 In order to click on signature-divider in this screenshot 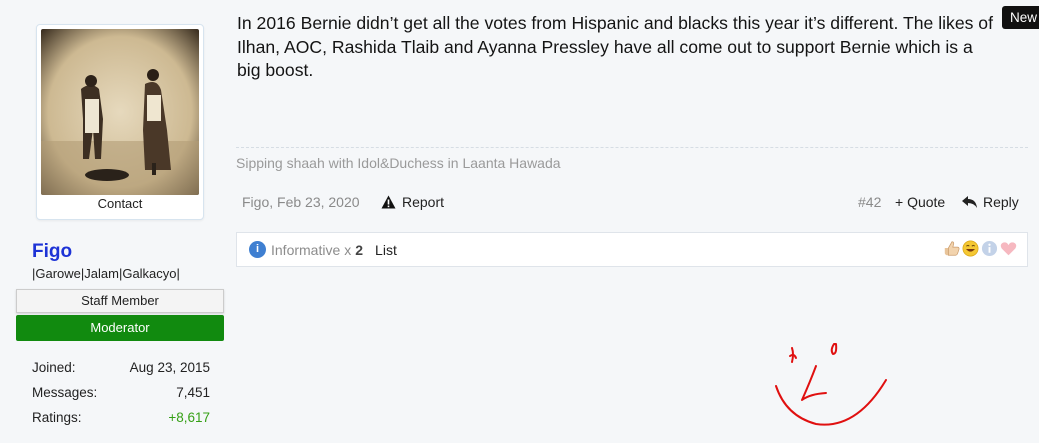, I will do `click(632, 147)`.